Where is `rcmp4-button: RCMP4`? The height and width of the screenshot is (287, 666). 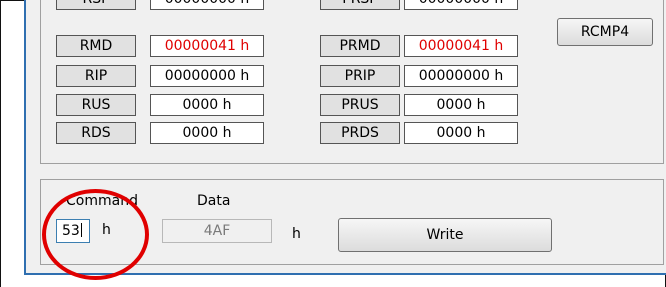 rcmp4-button: RCMP4 is located at coordinates (605, 32).